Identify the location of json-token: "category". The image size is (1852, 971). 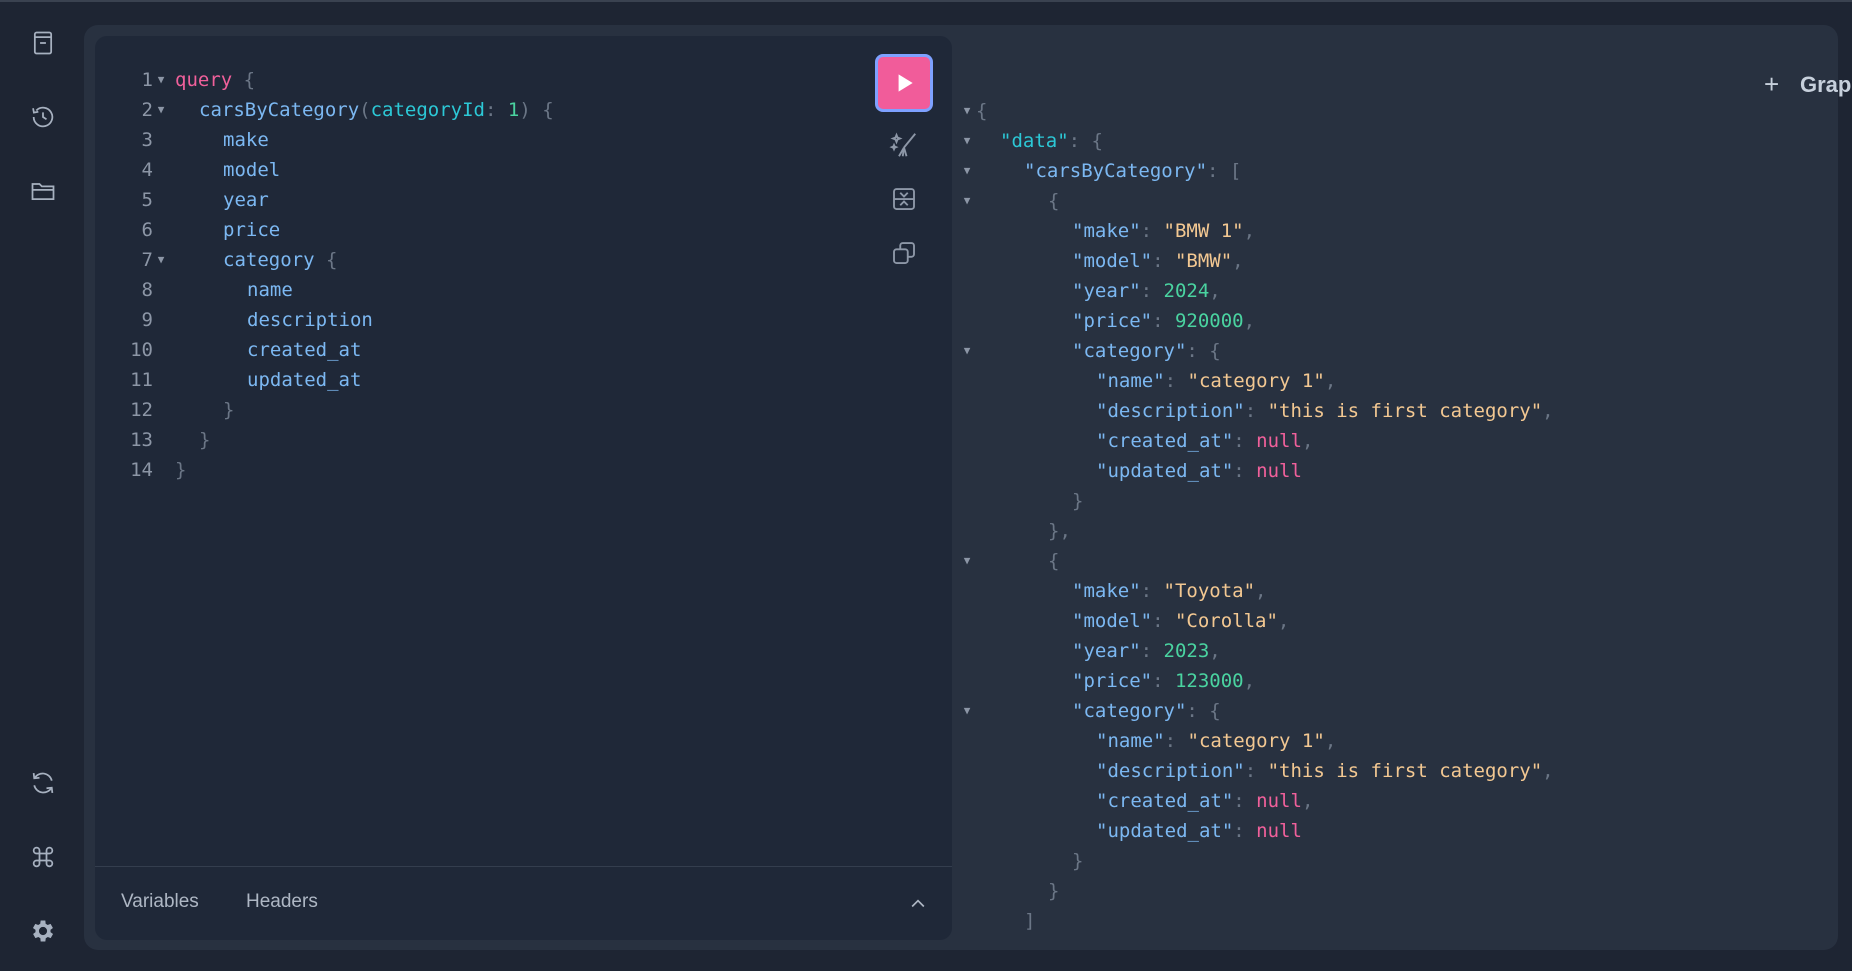
(1129, 351).